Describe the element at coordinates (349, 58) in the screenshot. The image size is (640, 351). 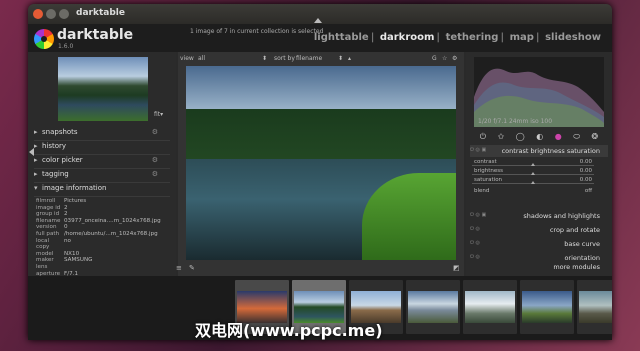
I see `sort-order-icon: ▴` at that location.